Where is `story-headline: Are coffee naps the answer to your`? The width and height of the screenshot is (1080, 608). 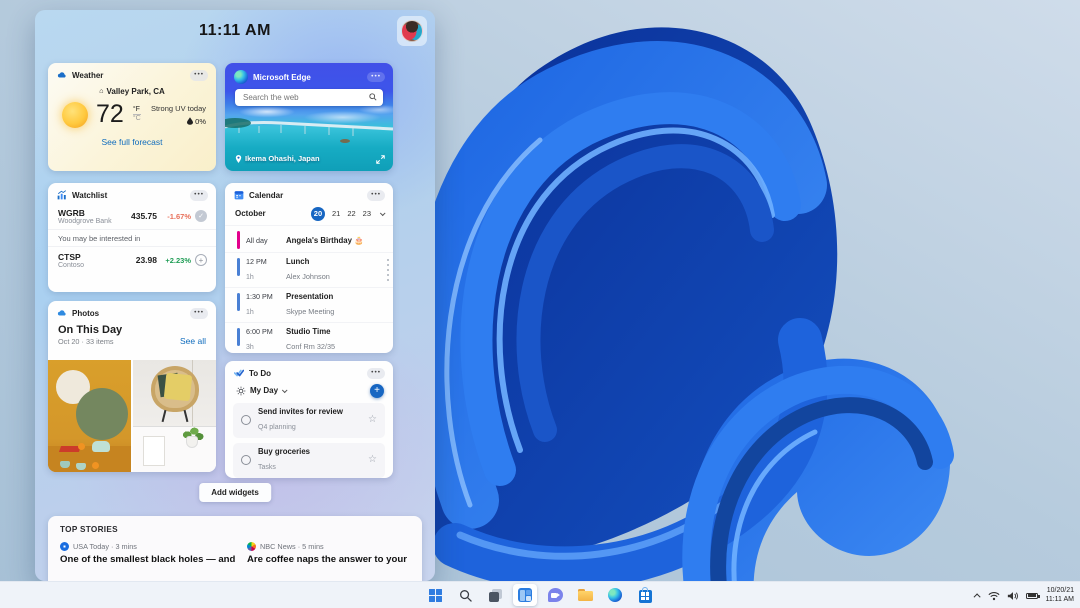 story-headline: Are coffee naps the answer to your is located at coordinates (328, 559).